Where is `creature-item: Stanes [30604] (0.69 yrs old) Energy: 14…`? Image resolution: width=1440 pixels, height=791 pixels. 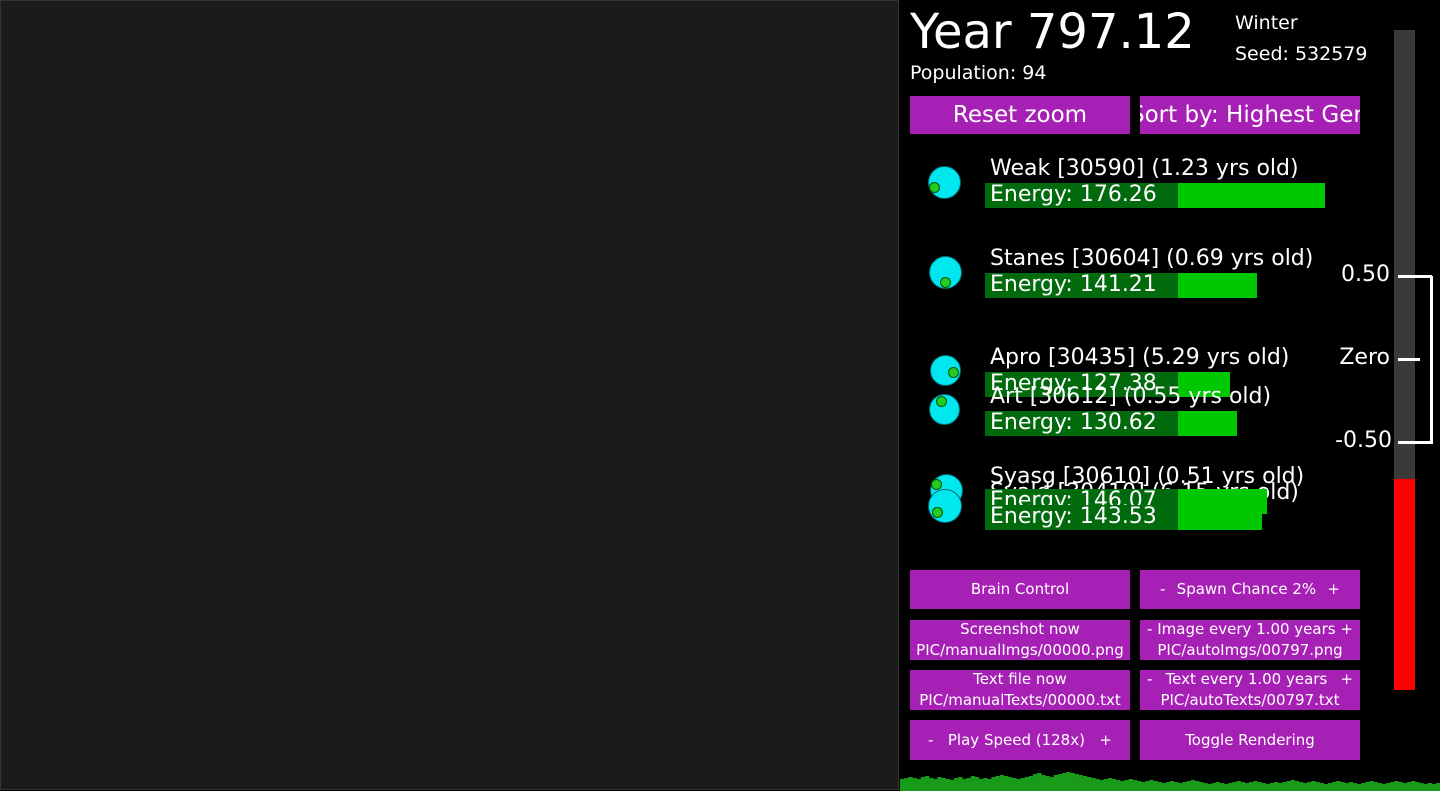
creature-item: Stanes [30604] (0.69 yrs old) Energy: 14… is located at coordinates (1110, 276).